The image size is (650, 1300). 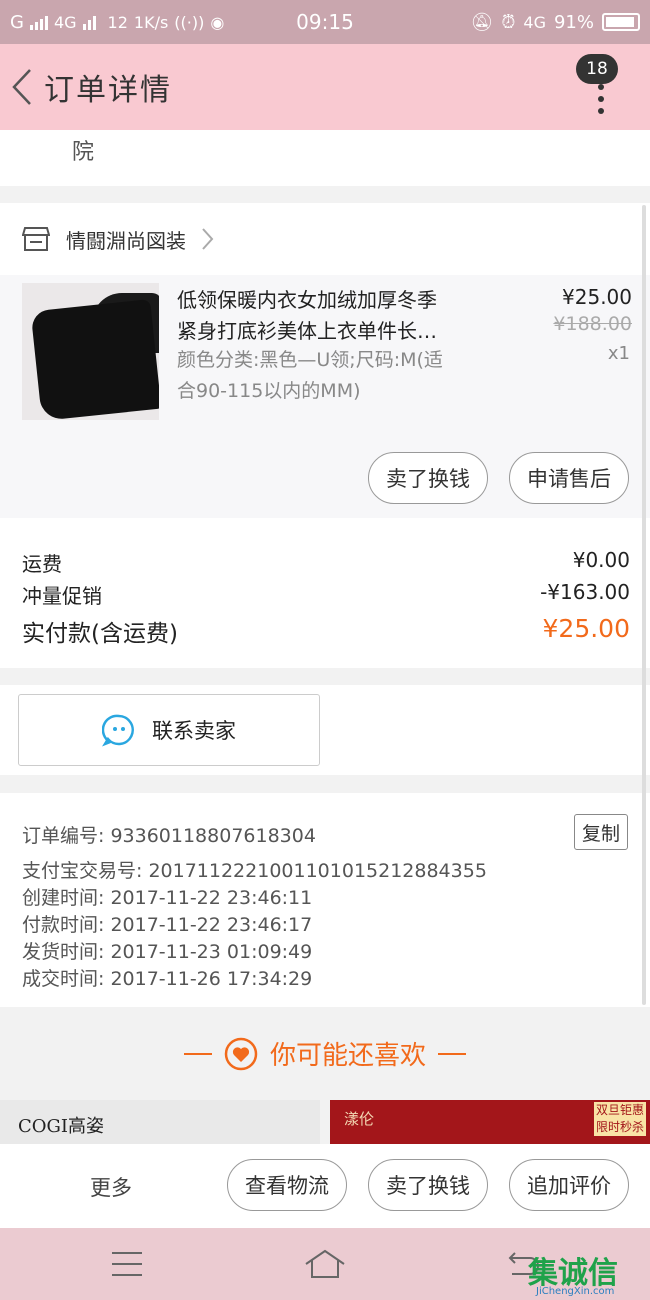 I want to click on product-price: ¥25.00, so click(x=597, y=297).